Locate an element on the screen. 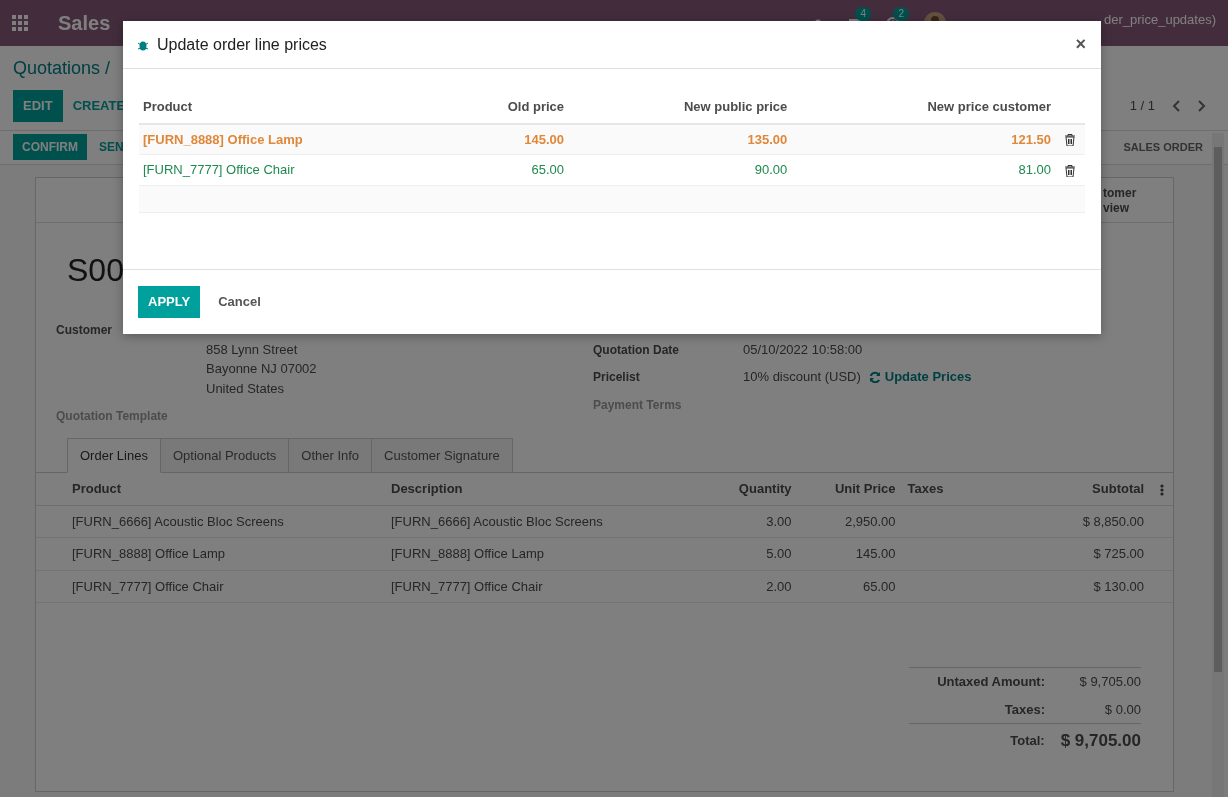  field-value: 10% discount (USD) is located at coordinates (802, 377).